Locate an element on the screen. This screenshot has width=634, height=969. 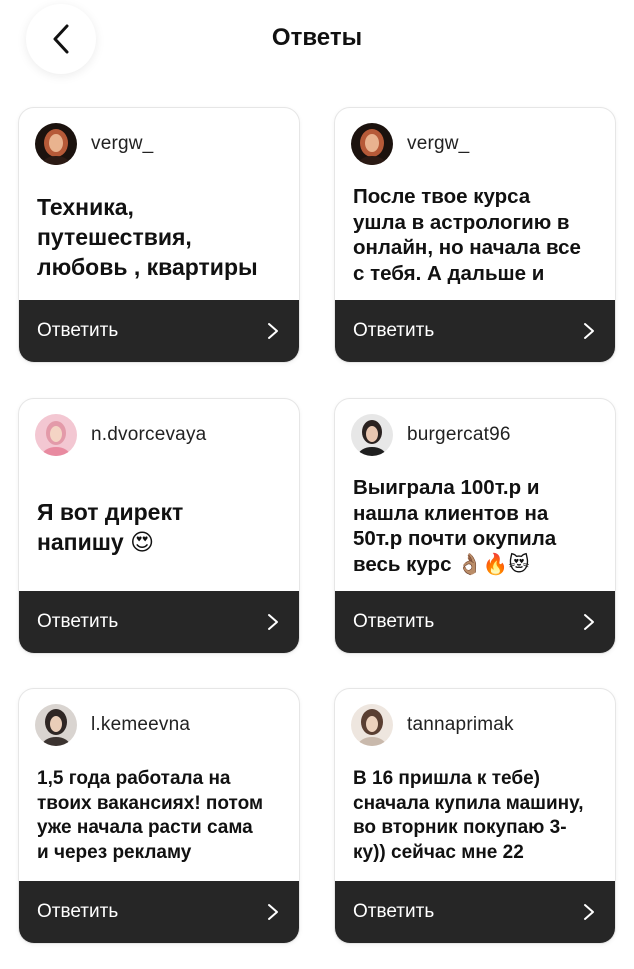
page-title: Ответы is located at coordinates (317, 37).